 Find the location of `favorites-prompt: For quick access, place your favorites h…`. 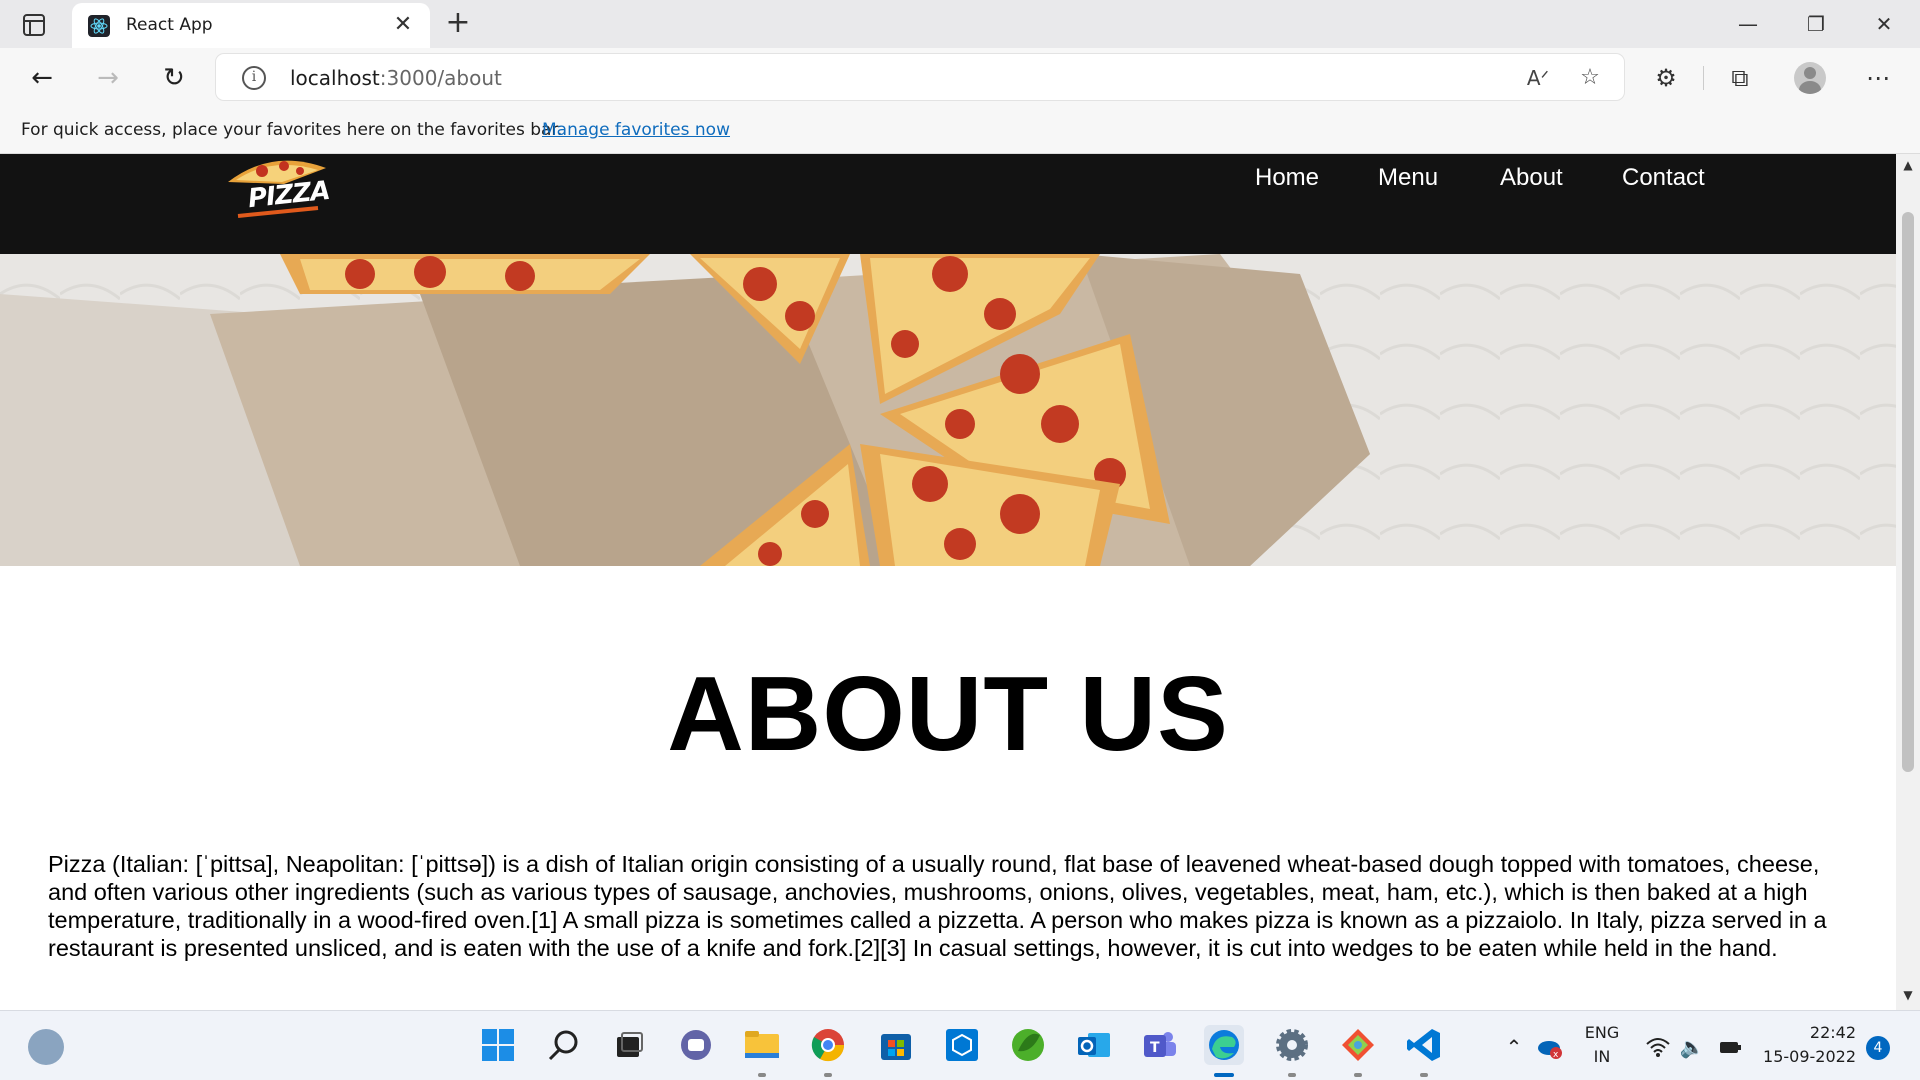

favorites-prompt: For quick access, place your favorites h… is located at coordinates (292, 130).